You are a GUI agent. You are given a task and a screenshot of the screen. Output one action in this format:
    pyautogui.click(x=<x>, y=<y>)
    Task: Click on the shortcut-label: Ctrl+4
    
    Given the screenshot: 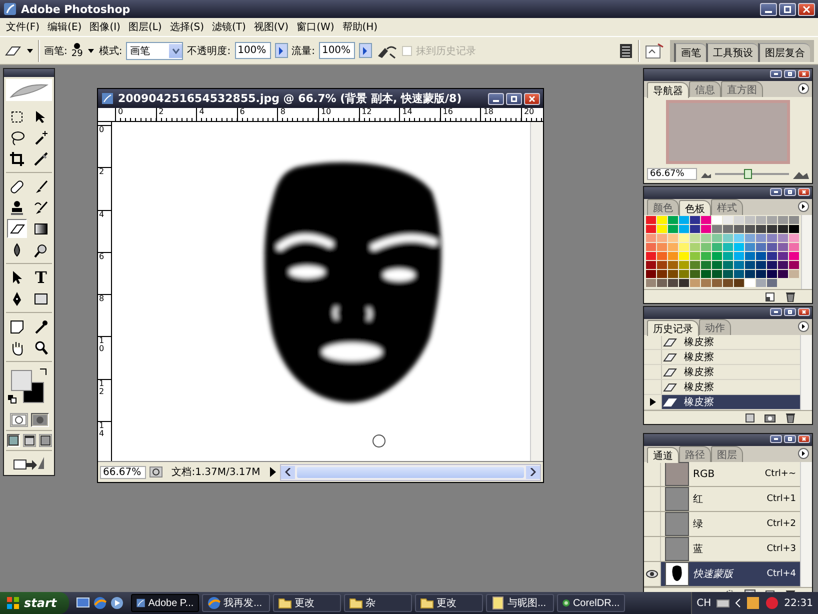 What is the action you would take?
    pyautogui.click(x=781, y=574)
    